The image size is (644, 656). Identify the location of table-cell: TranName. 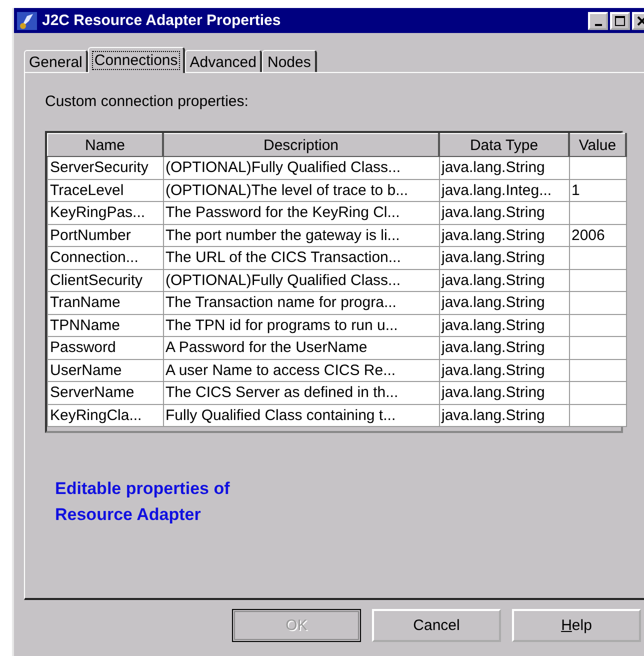
(85, 303).